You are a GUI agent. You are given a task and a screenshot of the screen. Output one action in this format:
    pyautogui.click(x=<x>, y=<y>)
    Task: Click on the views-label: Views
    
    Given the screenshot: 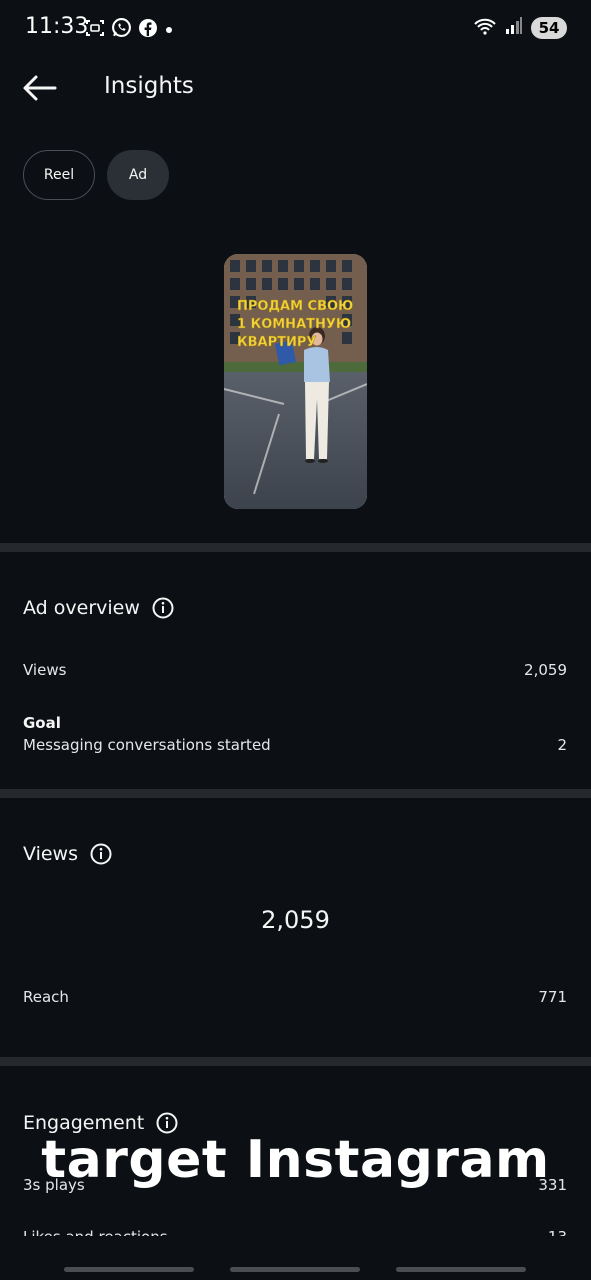 What is the action you would take?
    pyautogui.click(x=45, y=670)
    